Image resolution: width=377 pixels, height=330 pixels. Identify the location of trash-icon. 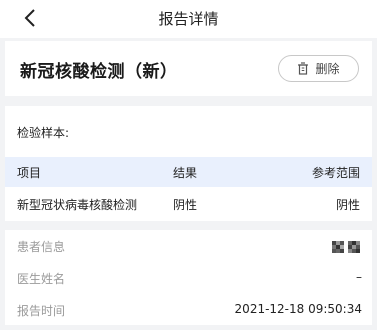
(303, 68).